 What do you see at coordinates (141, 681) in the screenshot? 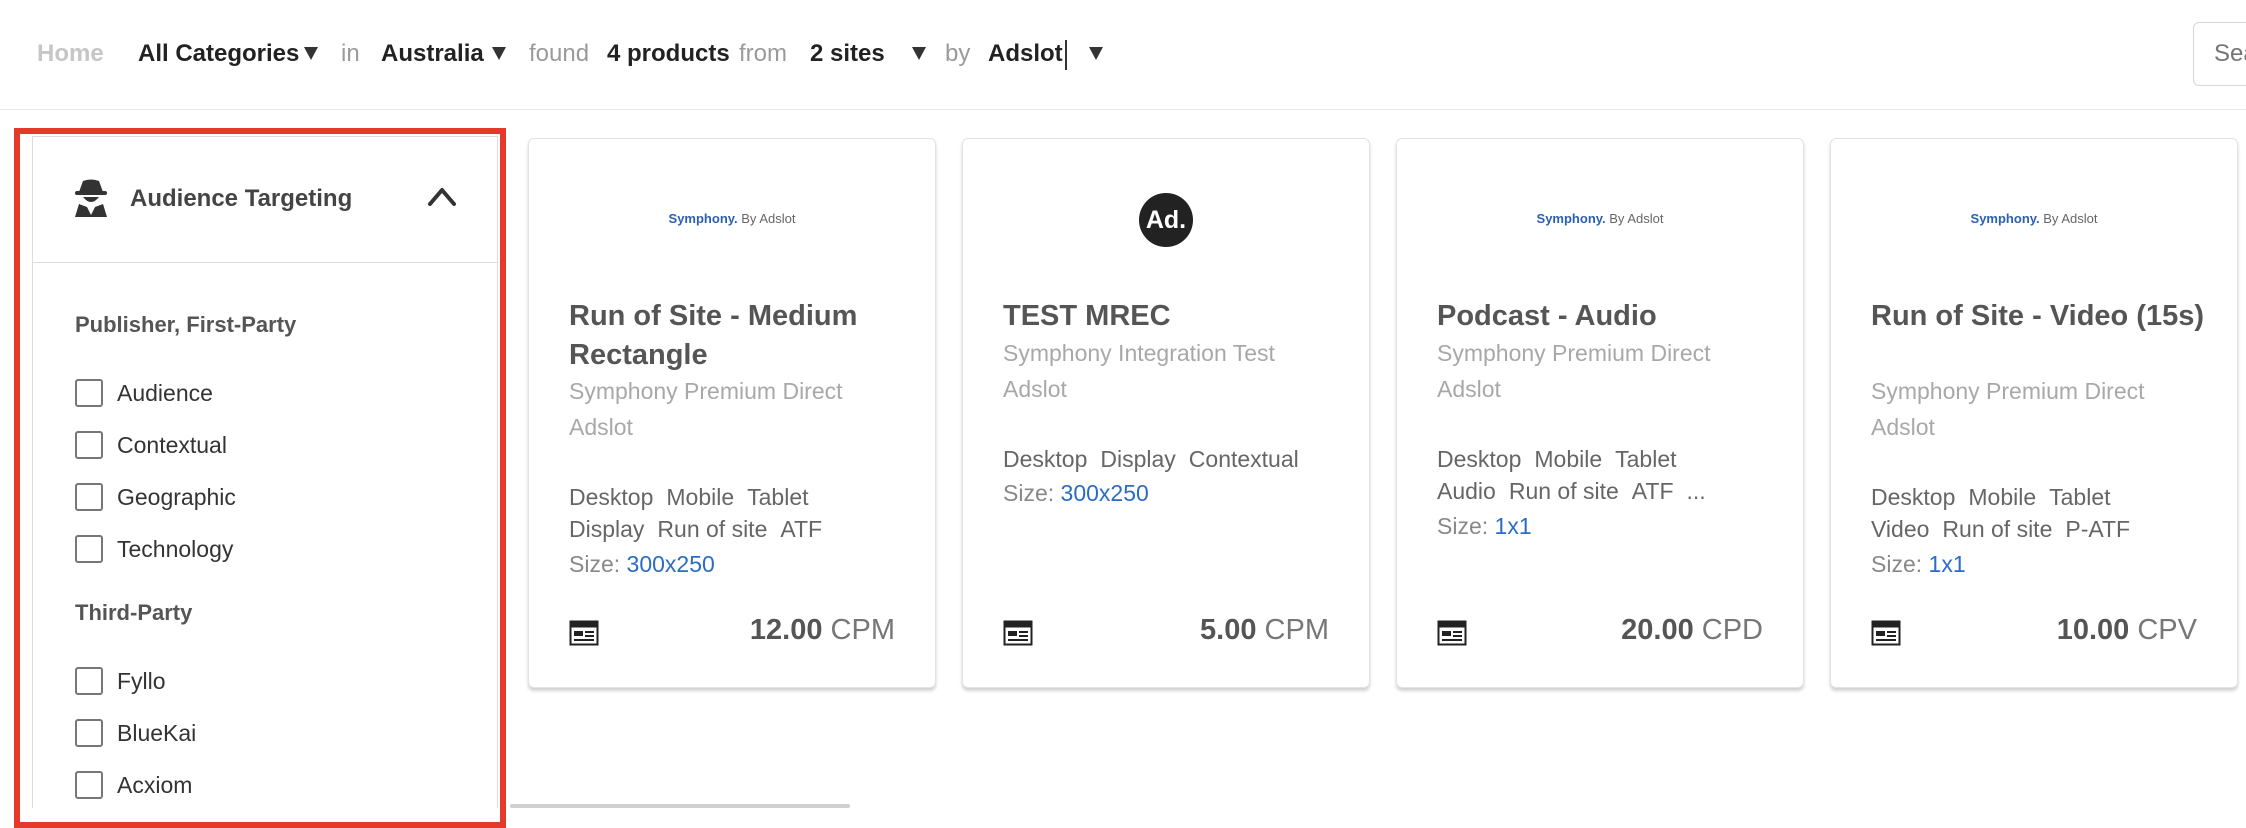
I see `checkbox-label: Fyllo` at bounding box center [141, 681].